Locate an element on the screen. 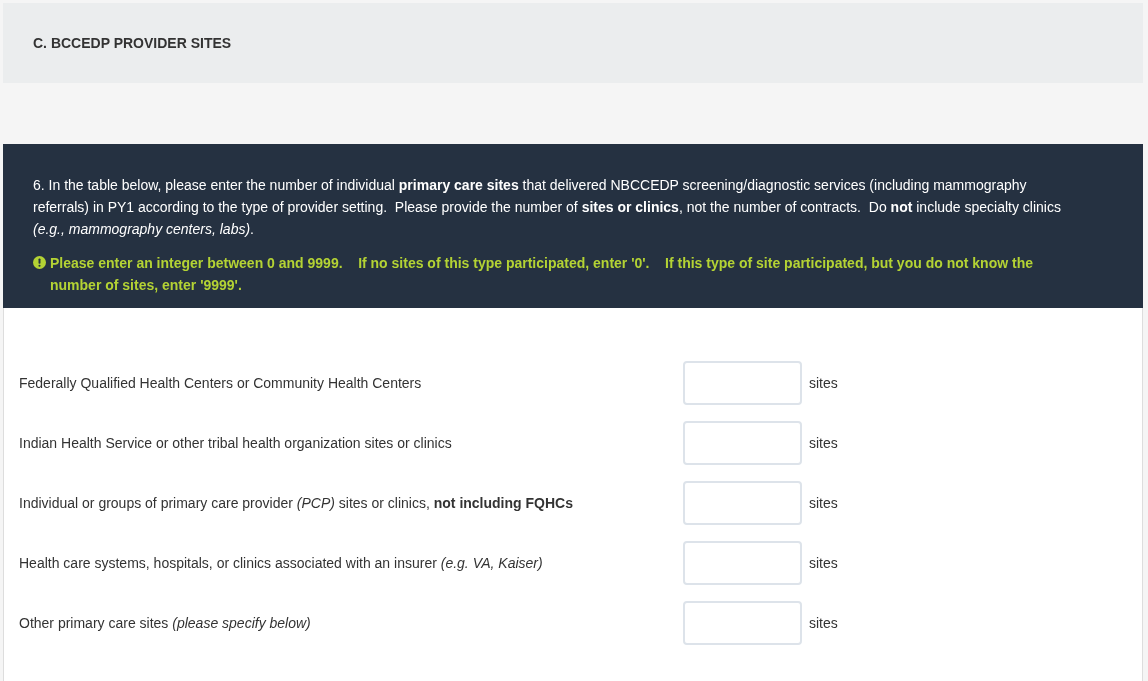 The width and height of the screenshot is (1148, 681). section-title: C. BCCEDP PROVIDER SITES is located at coordinates (132, 43).